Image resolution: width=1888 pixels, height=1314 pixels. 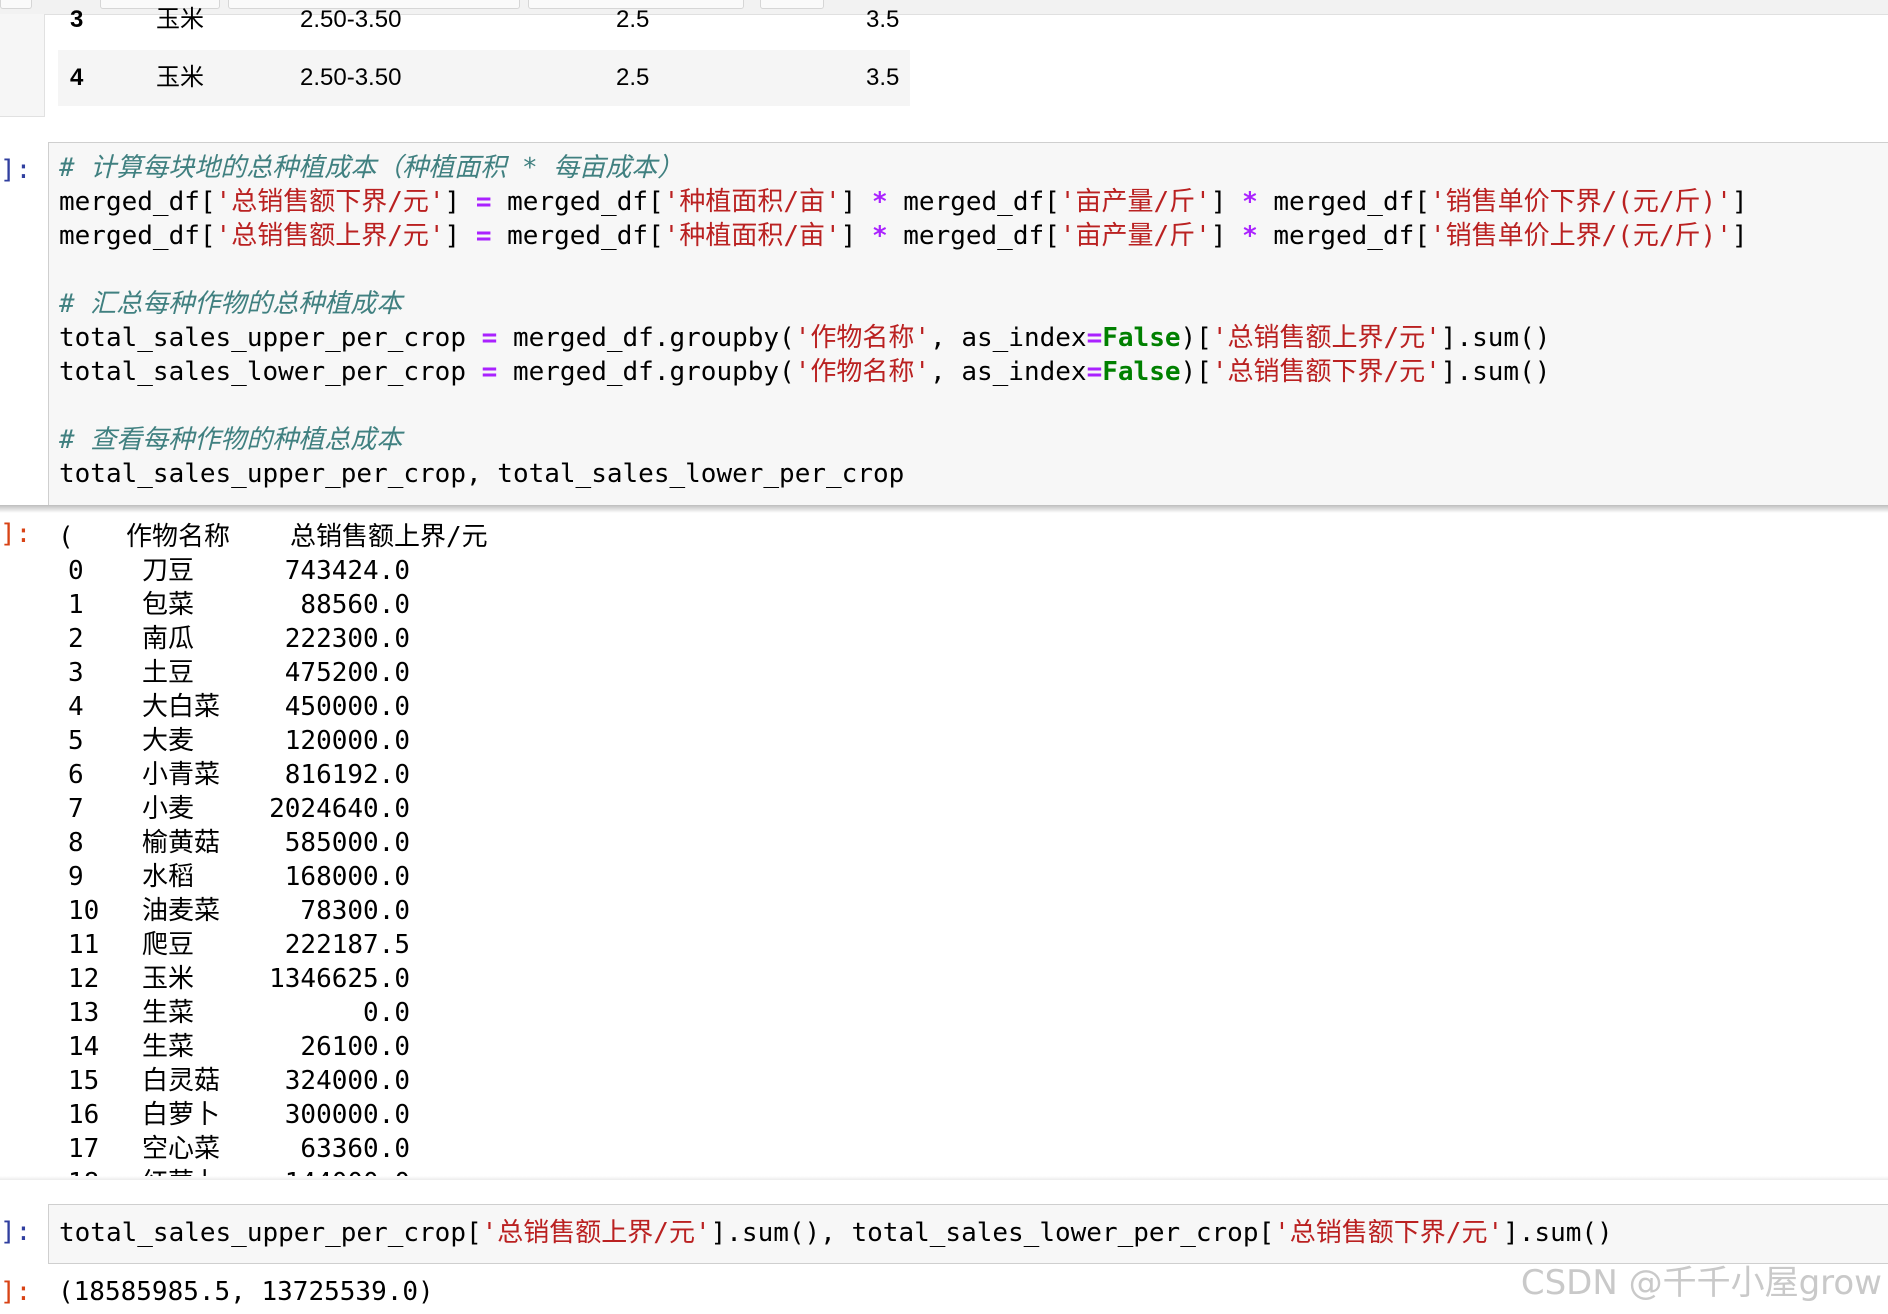 What do you see at coordinates (231, 304) in the screenshot?
I see `code-comment: # 汇总每种作物的总种植成本` at bounding box center [231, 304].